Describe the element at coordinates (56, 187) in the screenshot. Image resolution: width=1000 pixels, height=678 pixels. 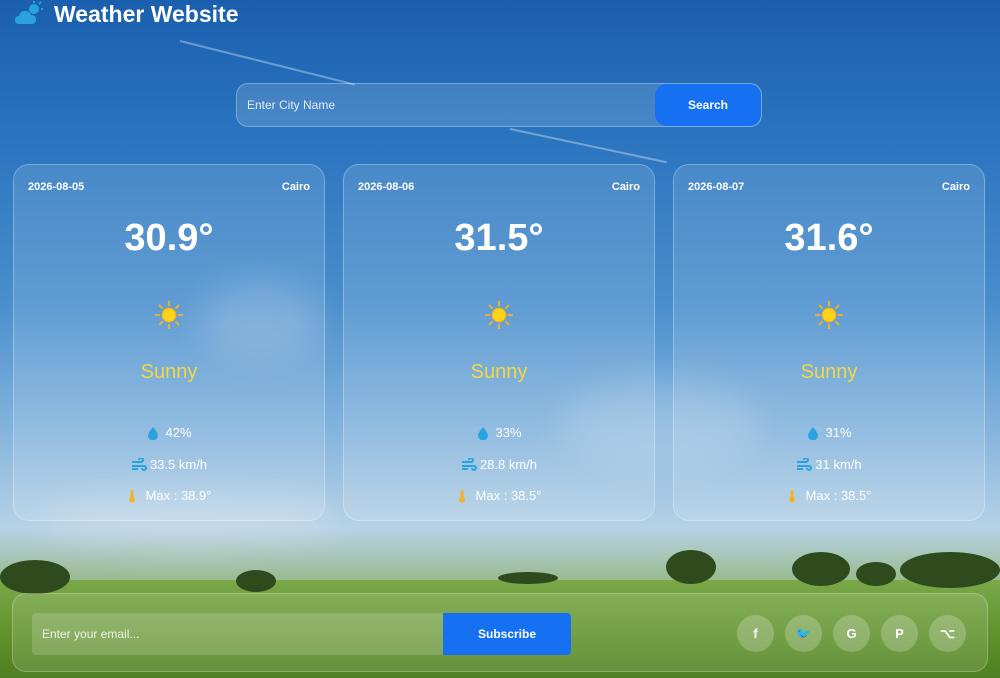
I see `forecast-date: 2026-08-05` at that location.